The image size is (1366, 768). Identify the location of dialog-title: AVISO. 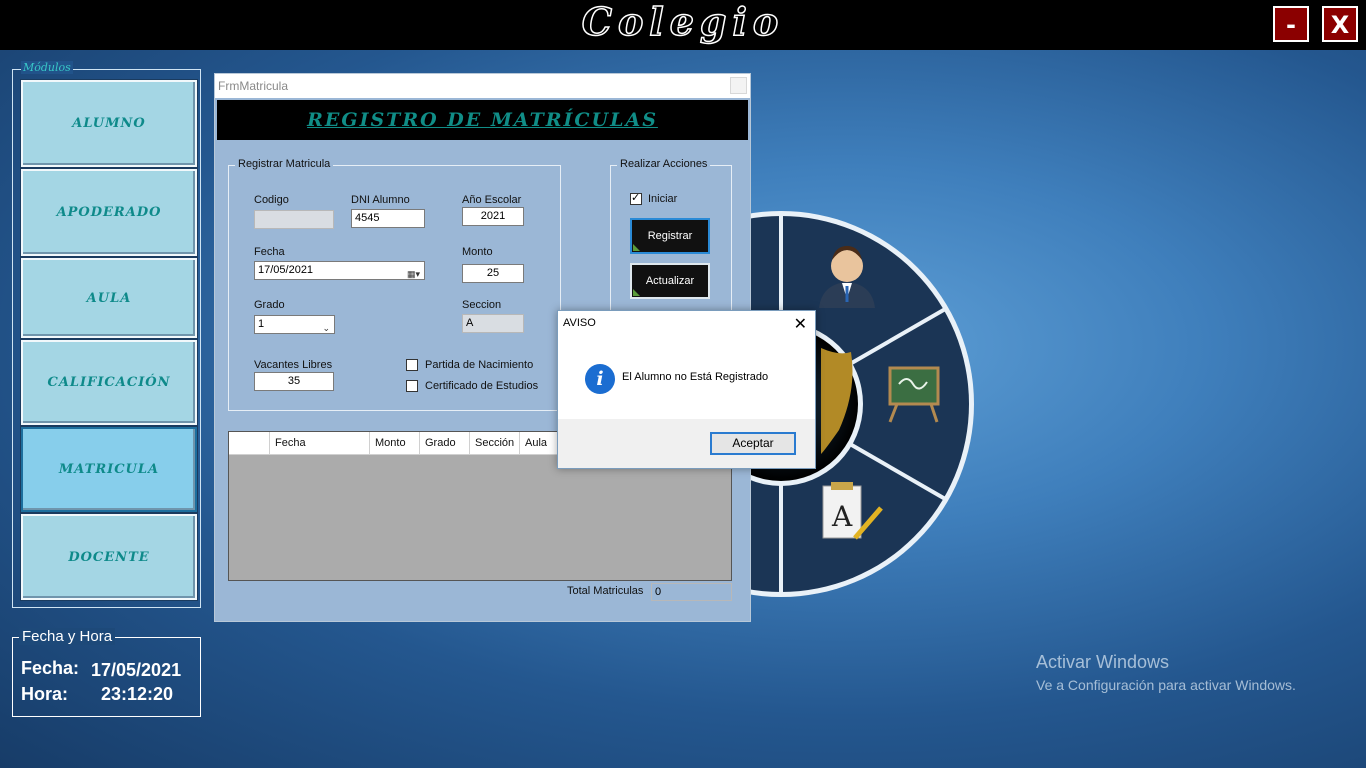
(579, 323).